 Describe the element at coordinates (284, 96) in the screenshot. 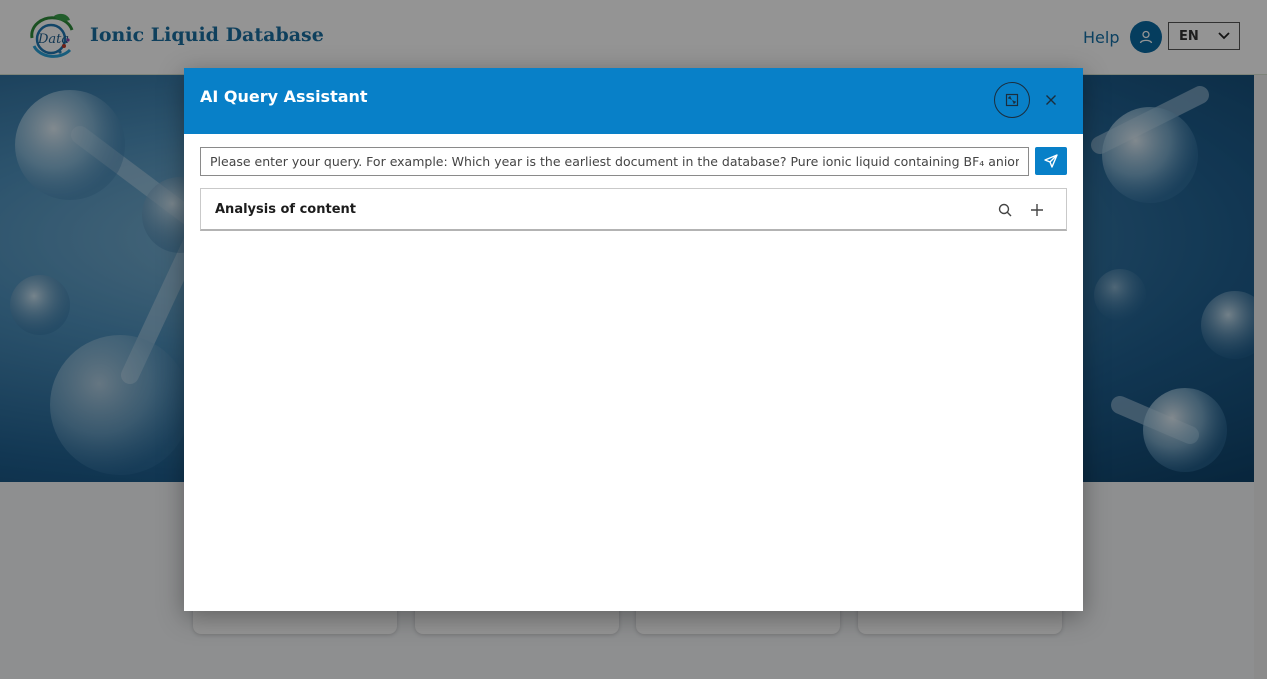

I see `dialog-title: AI Query Assistant` at that location.